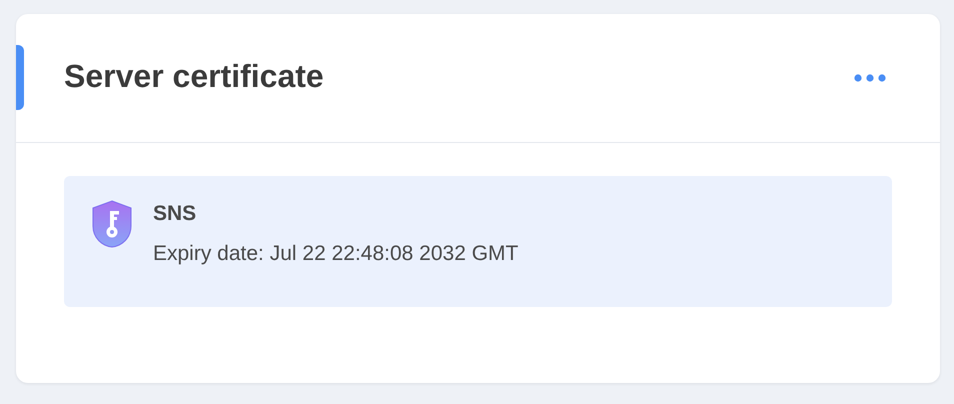  Describe the element at coordinates (112, 224) in the screenshot. I see `shield-key-icon` at that location.